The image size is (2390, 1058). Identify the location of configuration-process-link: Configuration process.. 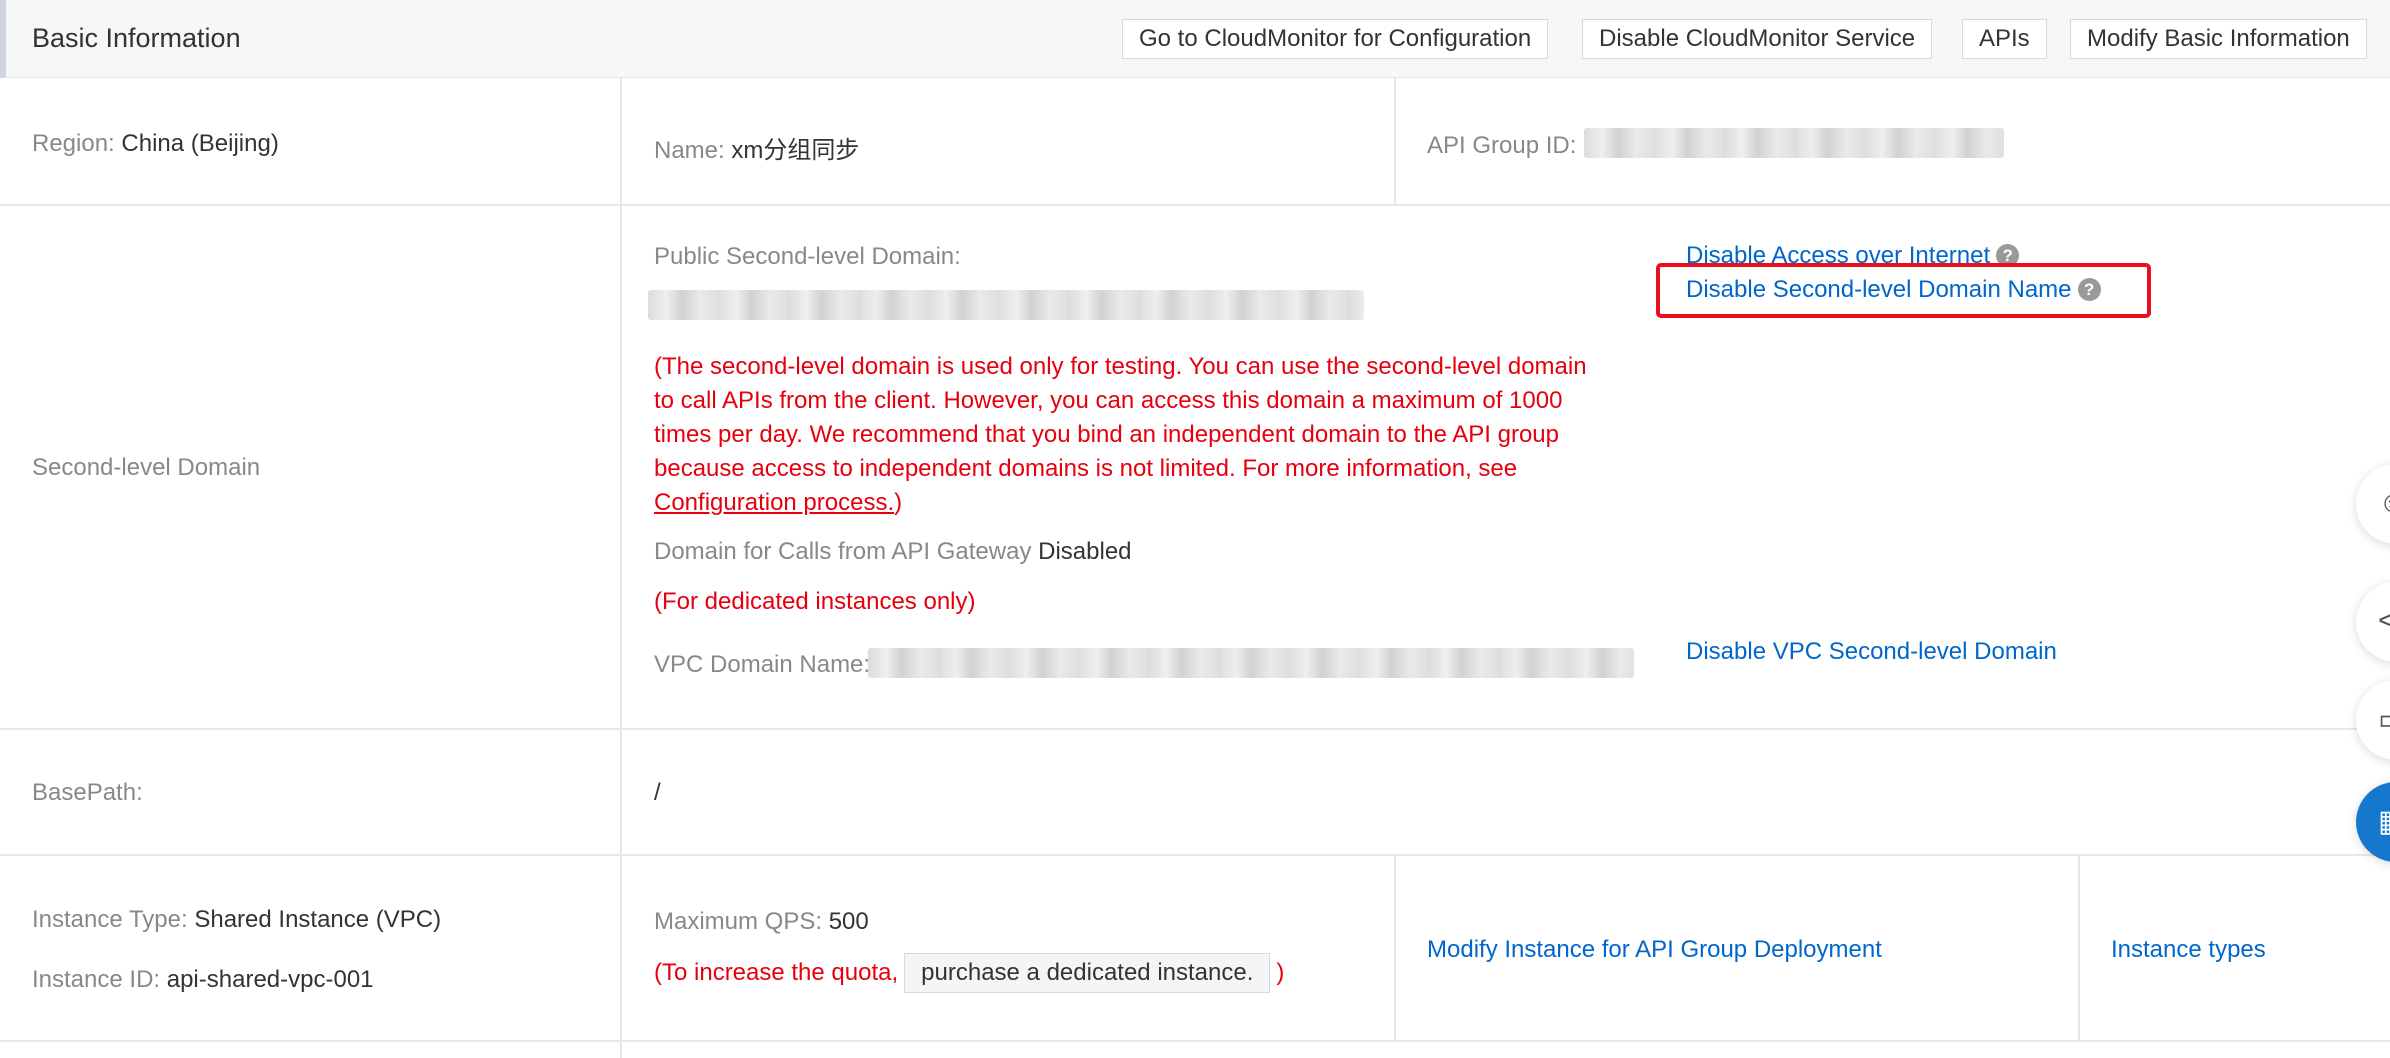
(774, 502).